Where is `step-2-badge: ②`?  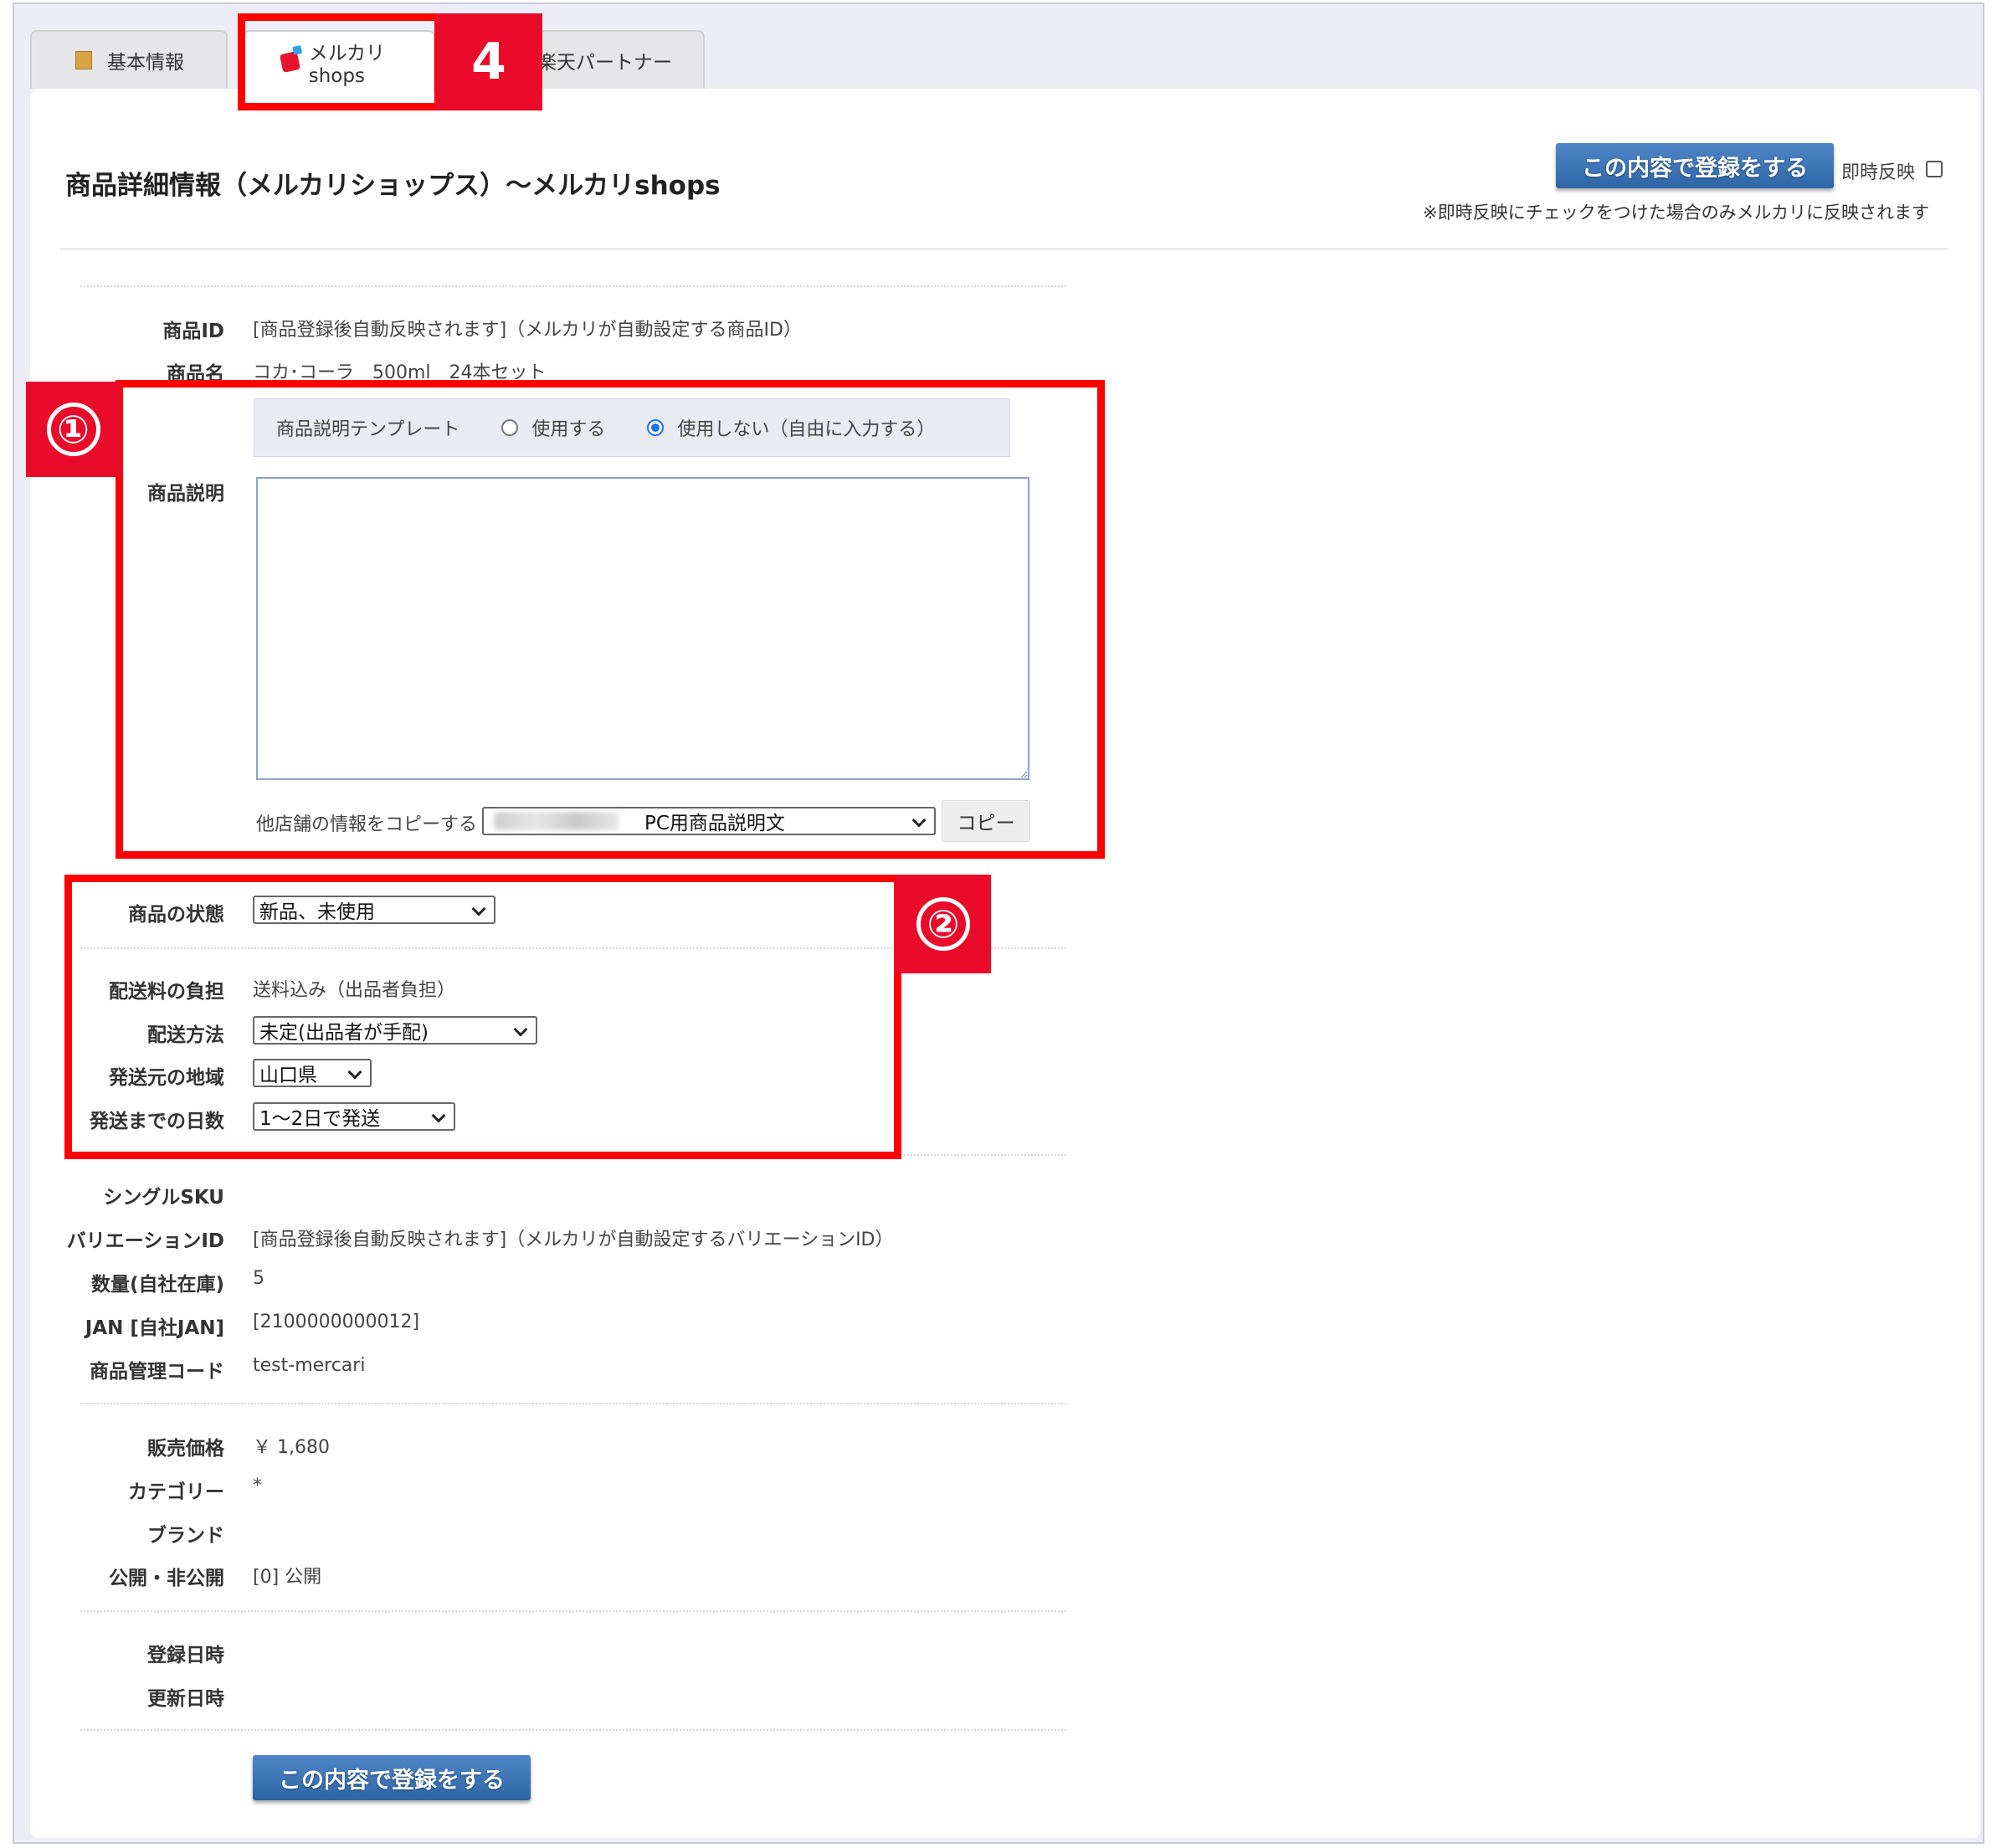
step-2-badge: ② is located at coordinates (944, 924).